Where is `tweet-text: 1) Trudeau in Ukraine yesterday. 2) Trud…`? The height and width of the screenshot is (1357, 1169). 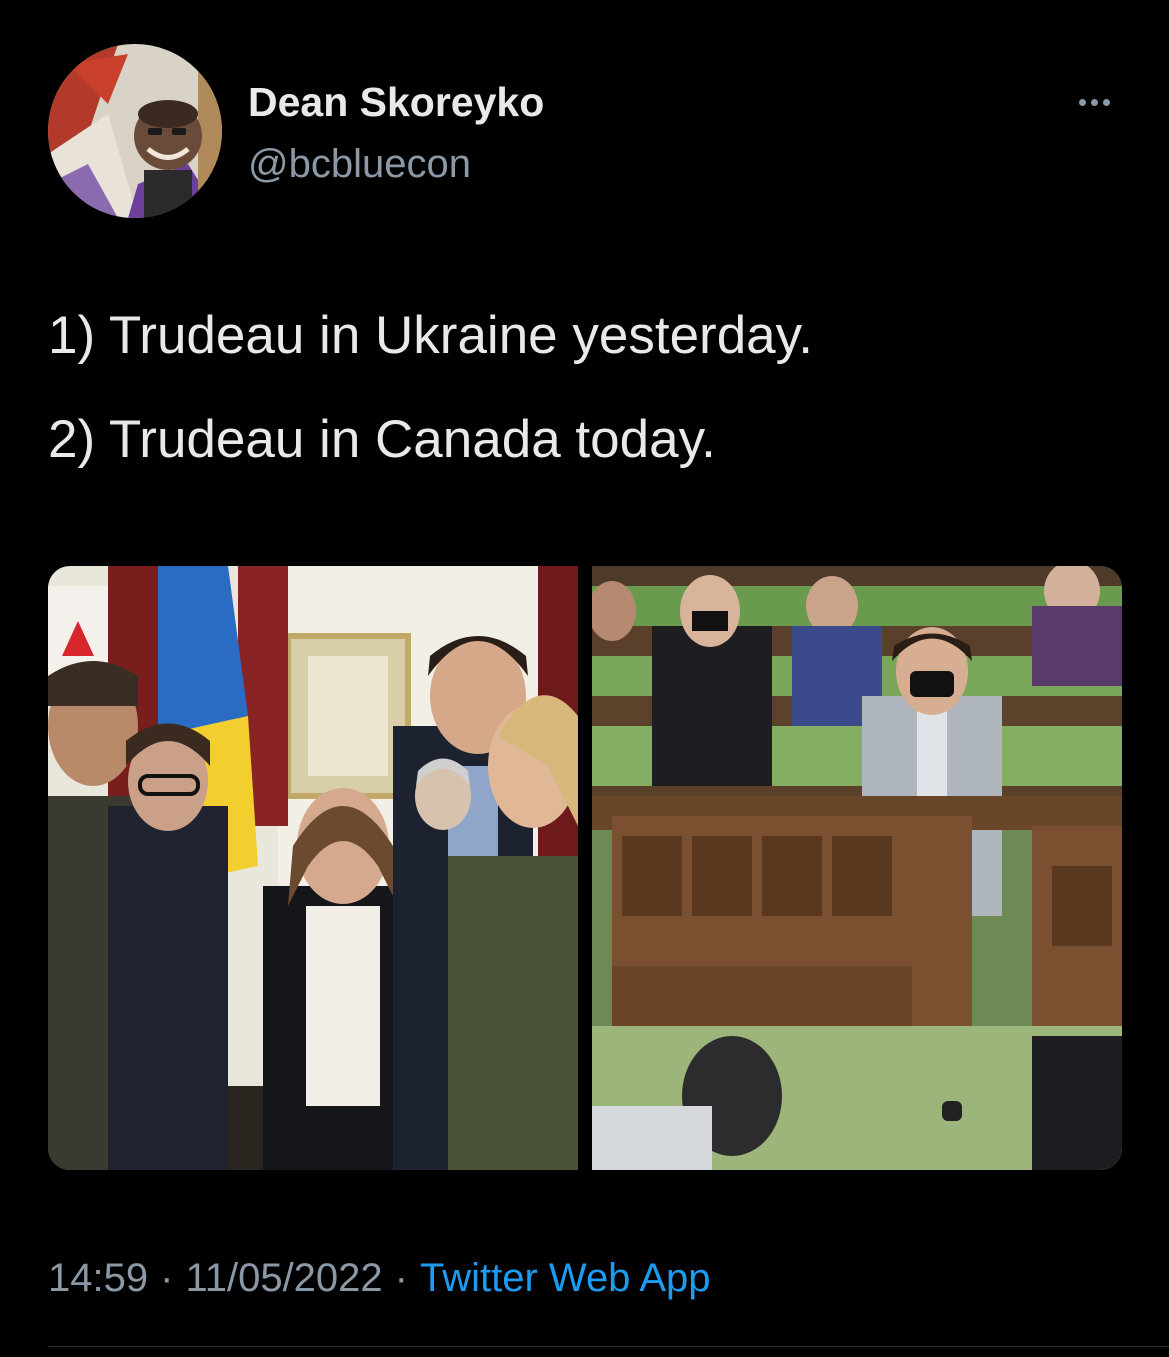
tweet-text: 1) Trudeau in Ukraine yesterday. 2) Trud… is located at coordinates (588, 408).